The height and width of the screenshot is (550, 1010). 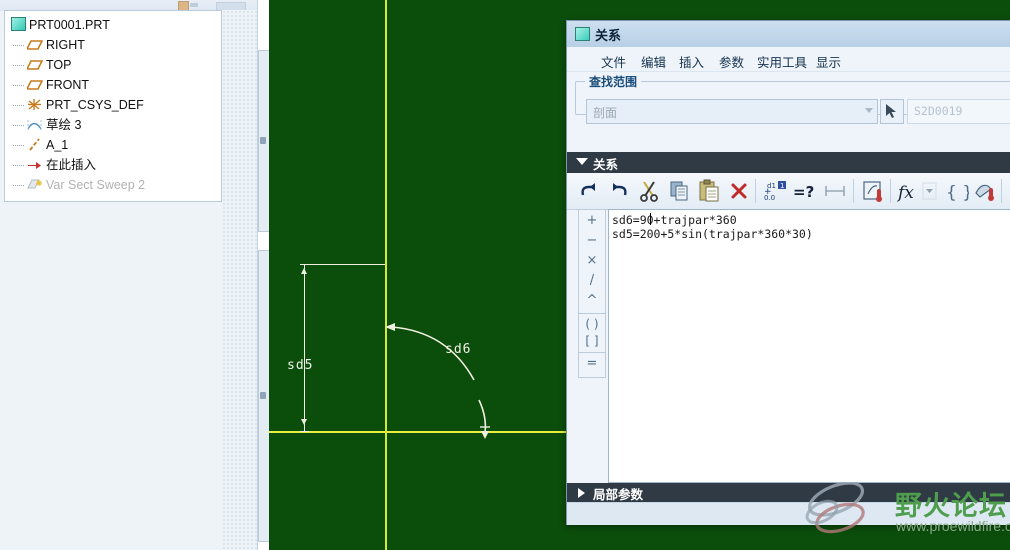 I want to click on sd5-arrow-bottom, so click(x=304, y=422).